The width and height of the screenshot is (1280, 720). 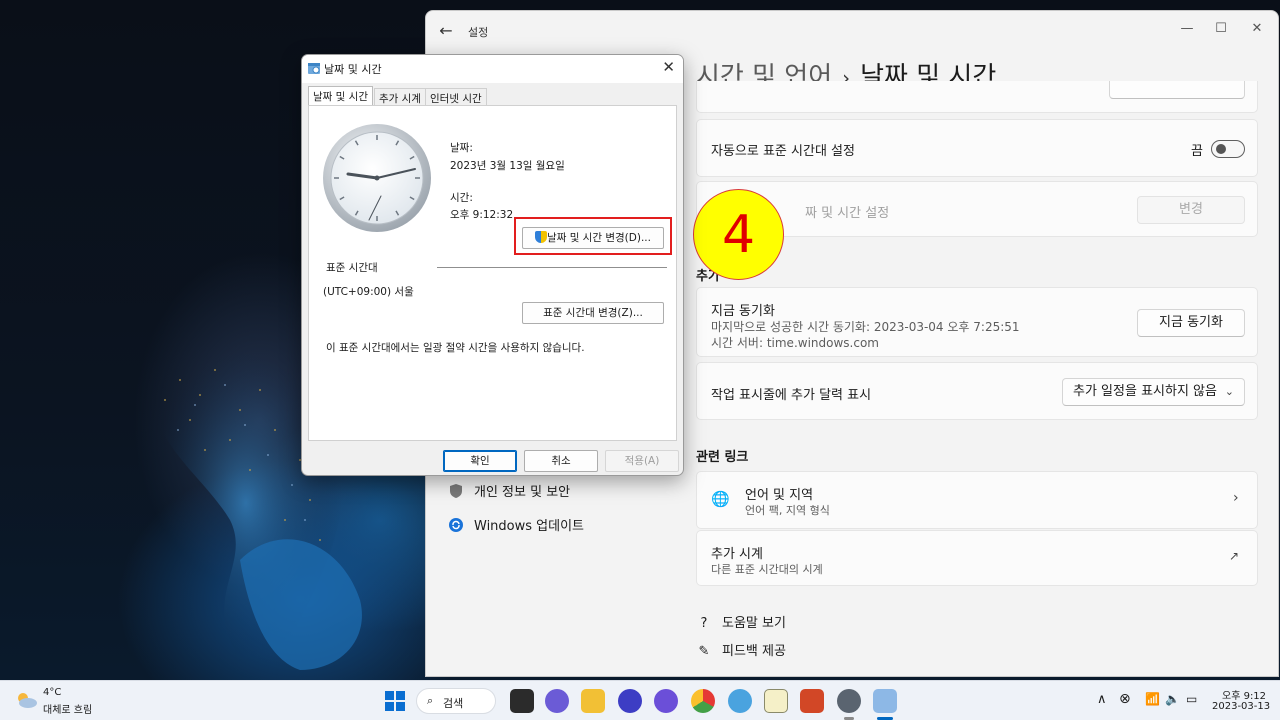 I want to click on search-label: 검색, so click(x=453, y=703).